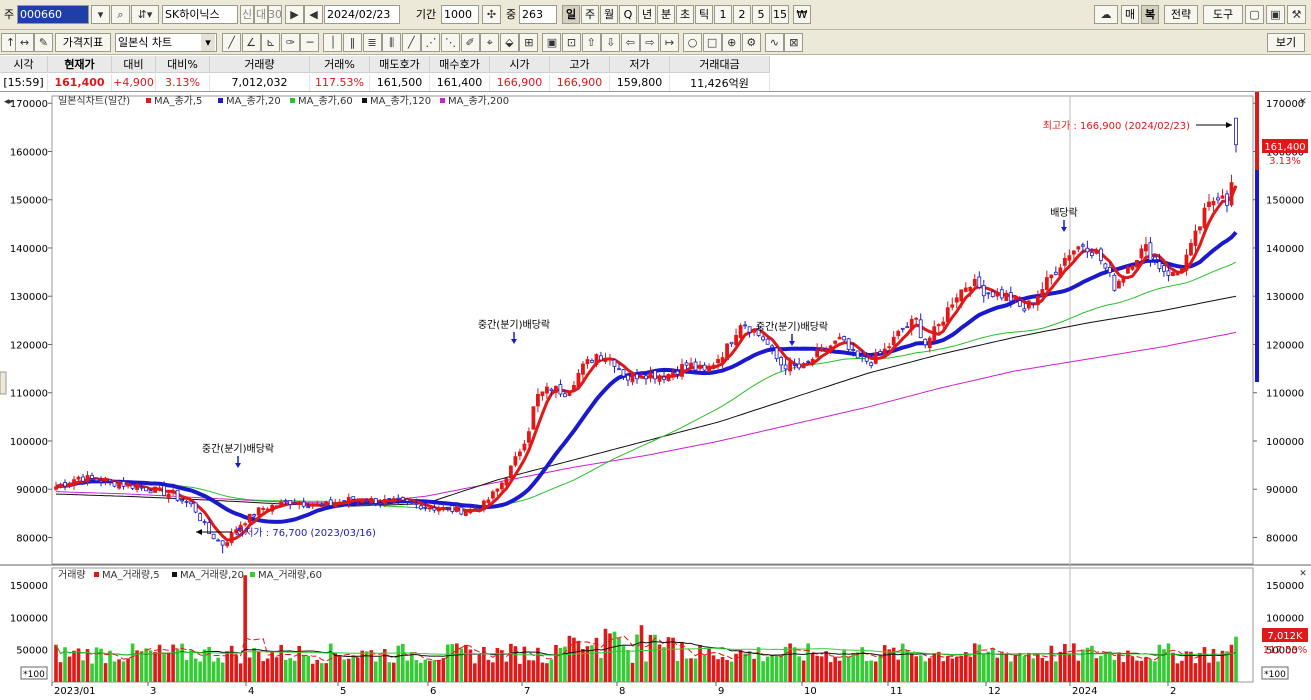 Image resolution: width=1311 pixels, height=700 pixels. What do you see at coordinates (166, 42) in the screenshot?
I see `chart-type-select: 일본식 차트 ▾` at bounding box center [166, 42].